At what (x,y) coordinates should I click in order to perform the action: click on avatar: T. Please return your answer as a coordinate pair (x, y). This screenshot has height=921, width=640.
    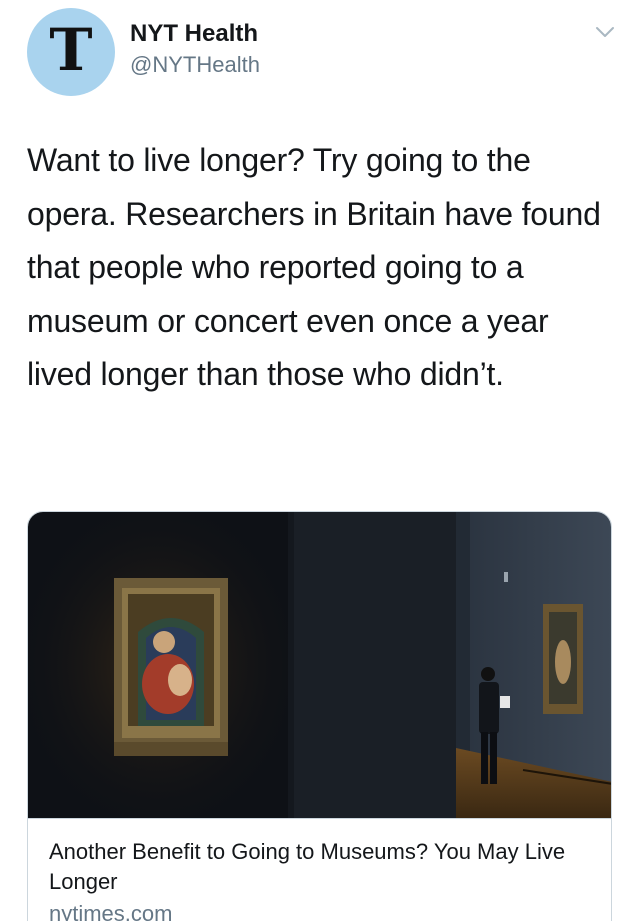
    Looking at the image, I should click on (71, 52).